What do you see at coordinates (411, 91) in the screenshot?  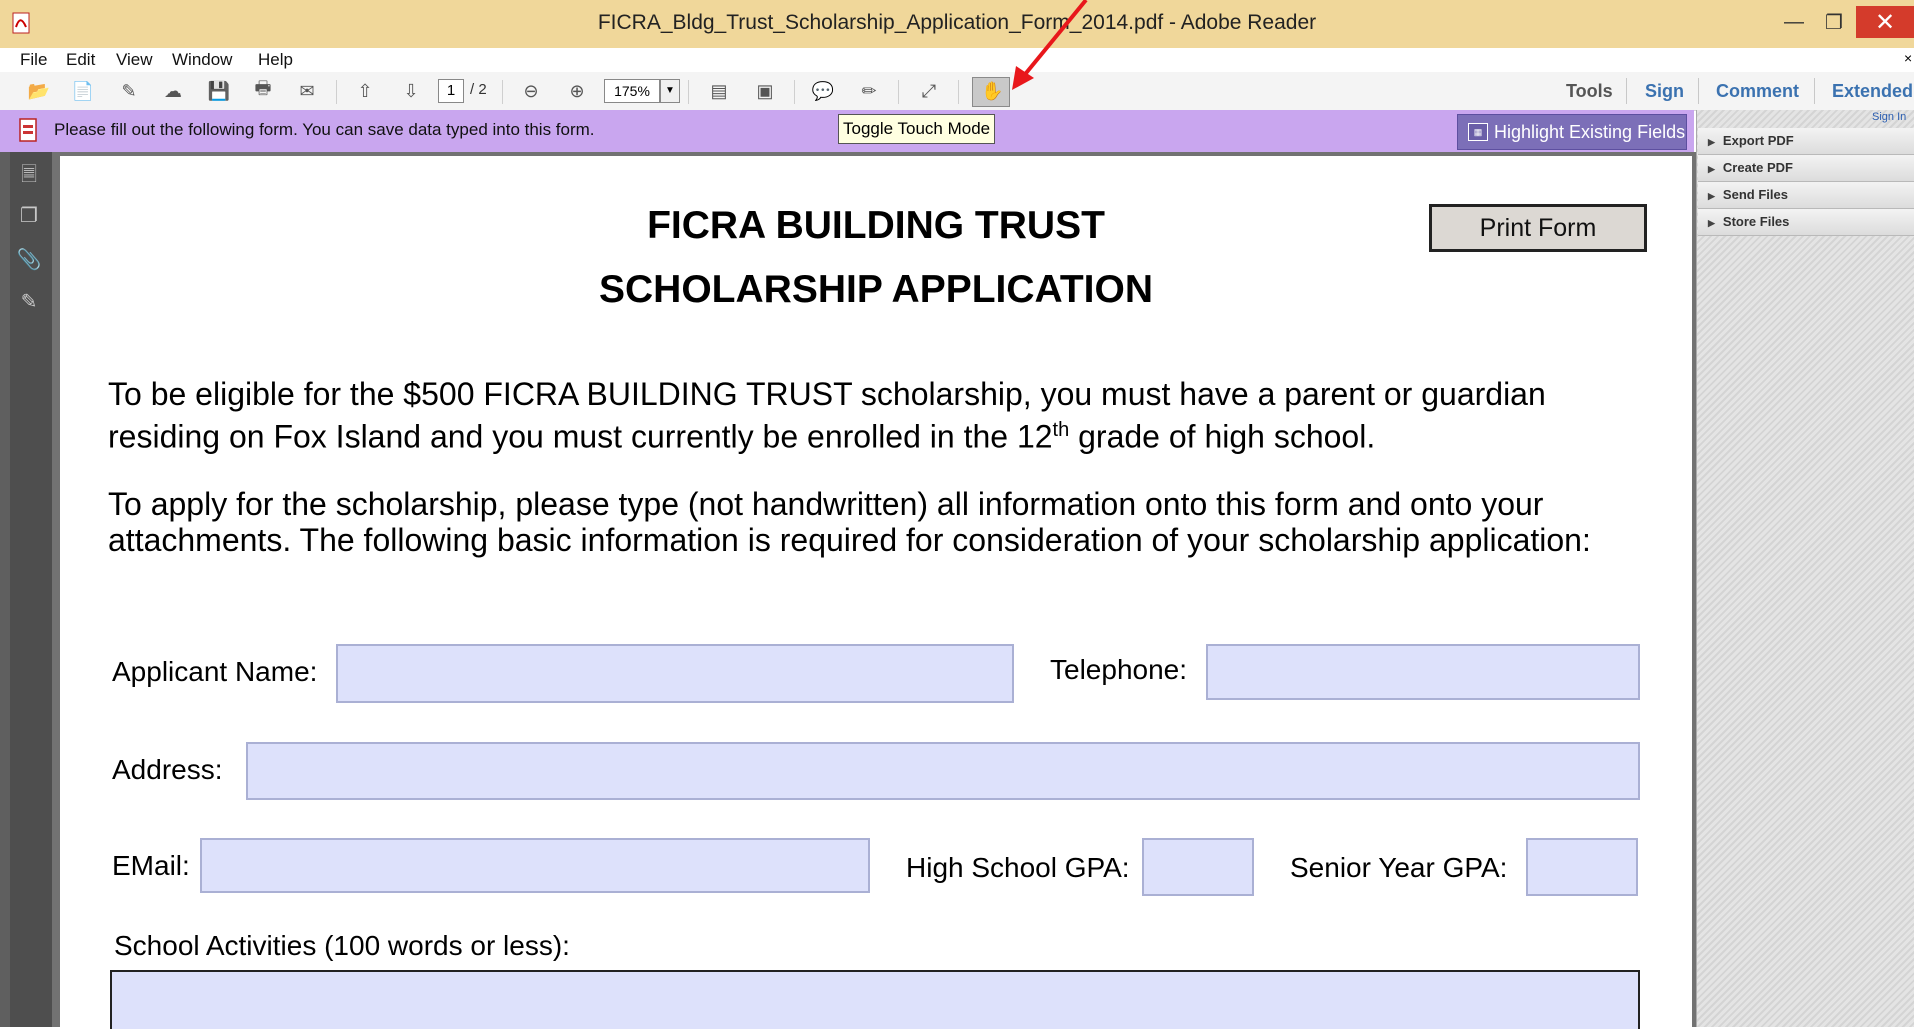 I see `next-page-icon: ⇩` at bounding box center [411, 91].